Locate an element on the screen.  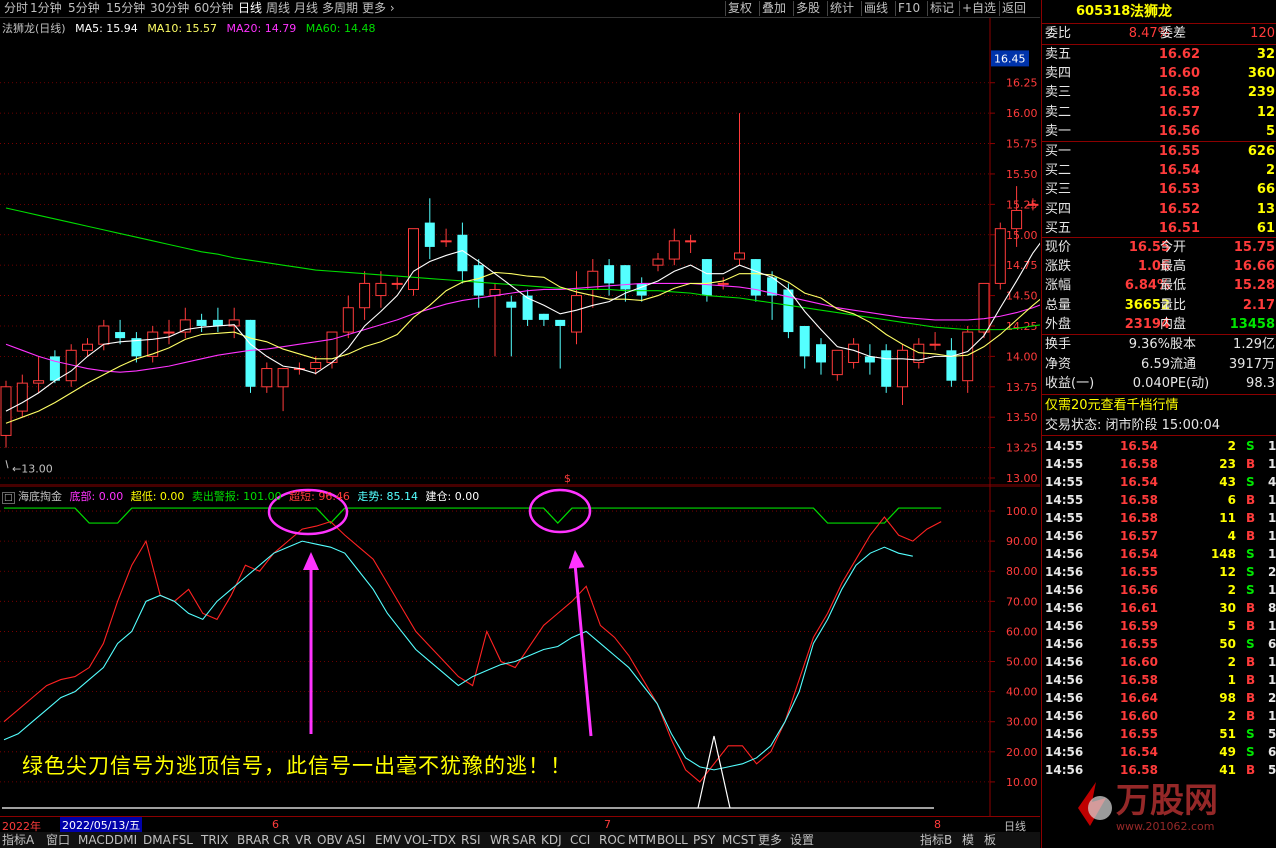
menu-4: 30分钟 is located at coordinates (169, 8).